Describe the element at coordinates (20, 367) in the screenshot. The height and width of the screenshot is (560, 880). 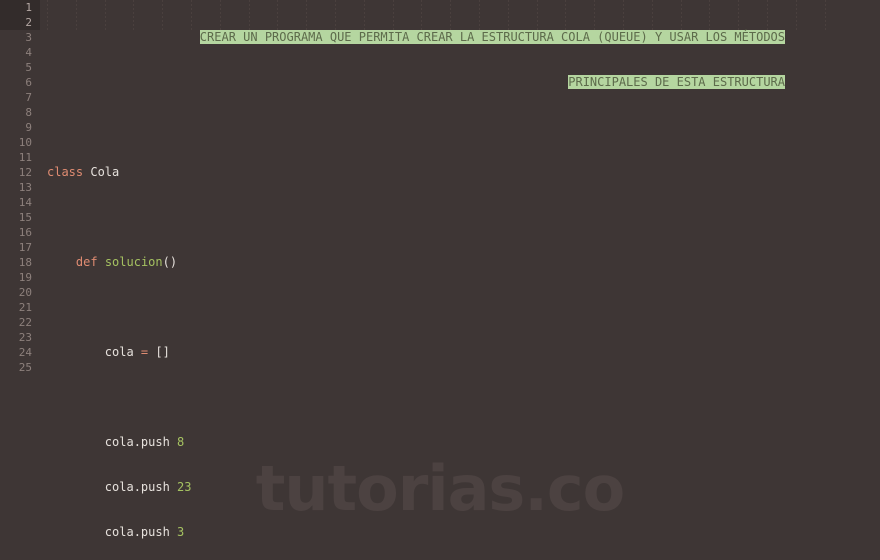
I see `line-number-25: 25` at that location.